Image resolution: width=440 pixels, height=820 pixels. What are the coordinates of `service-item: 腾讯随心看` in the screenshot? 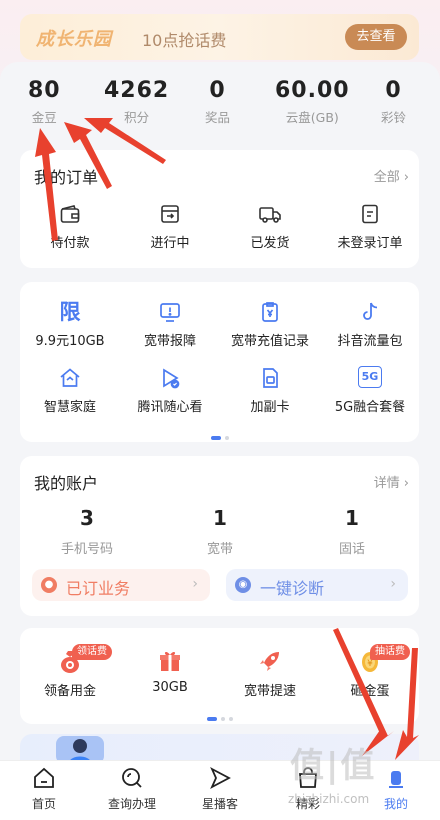 It's located at (170, 390).